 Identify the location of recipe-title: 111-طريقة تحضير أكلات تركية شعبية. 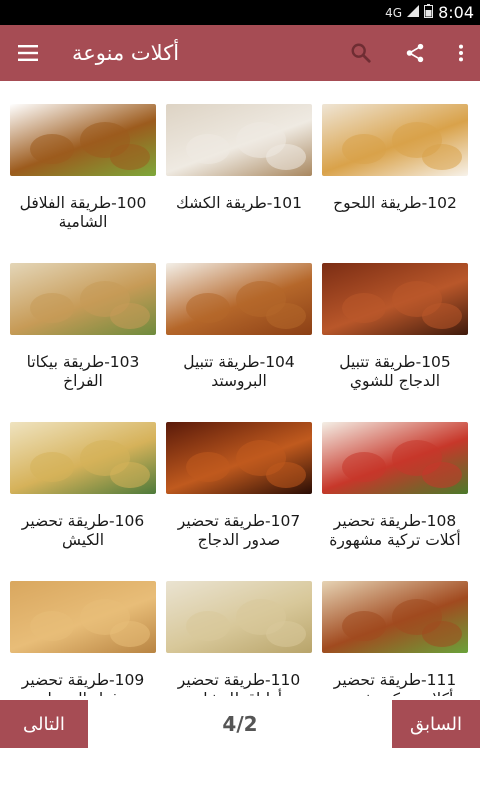
(395, 683).